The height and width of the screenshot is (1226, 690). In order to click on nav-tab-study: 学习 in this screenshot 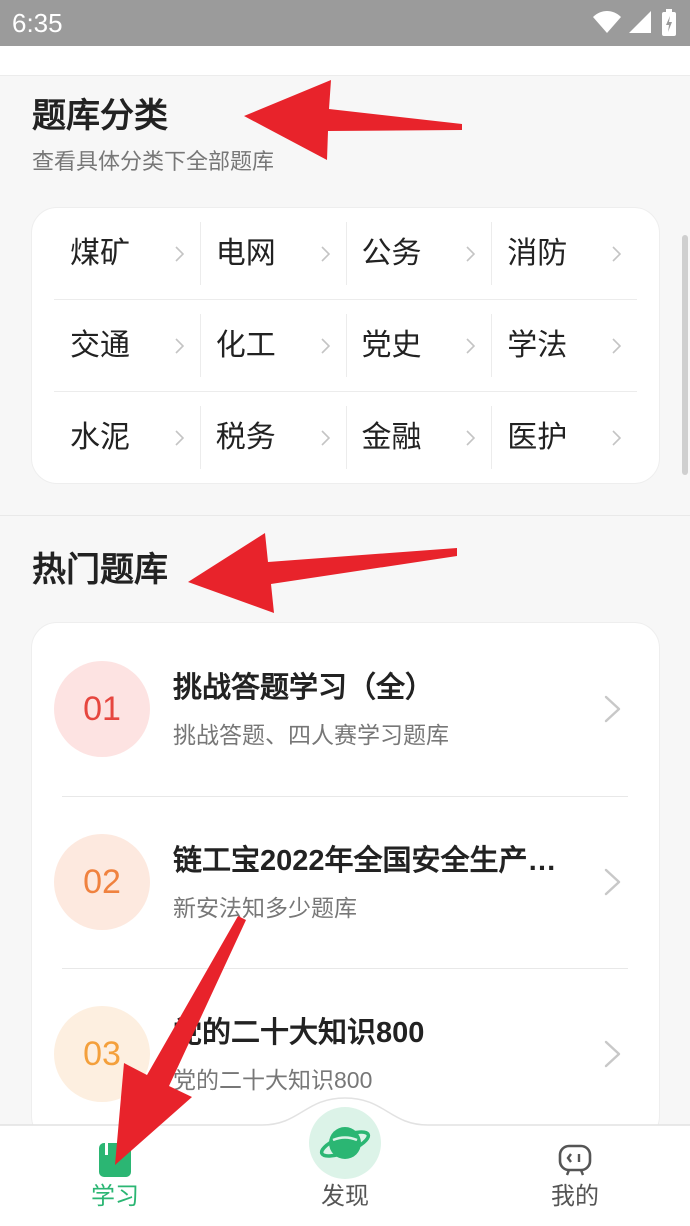, I will do `click(115, 1158)`.